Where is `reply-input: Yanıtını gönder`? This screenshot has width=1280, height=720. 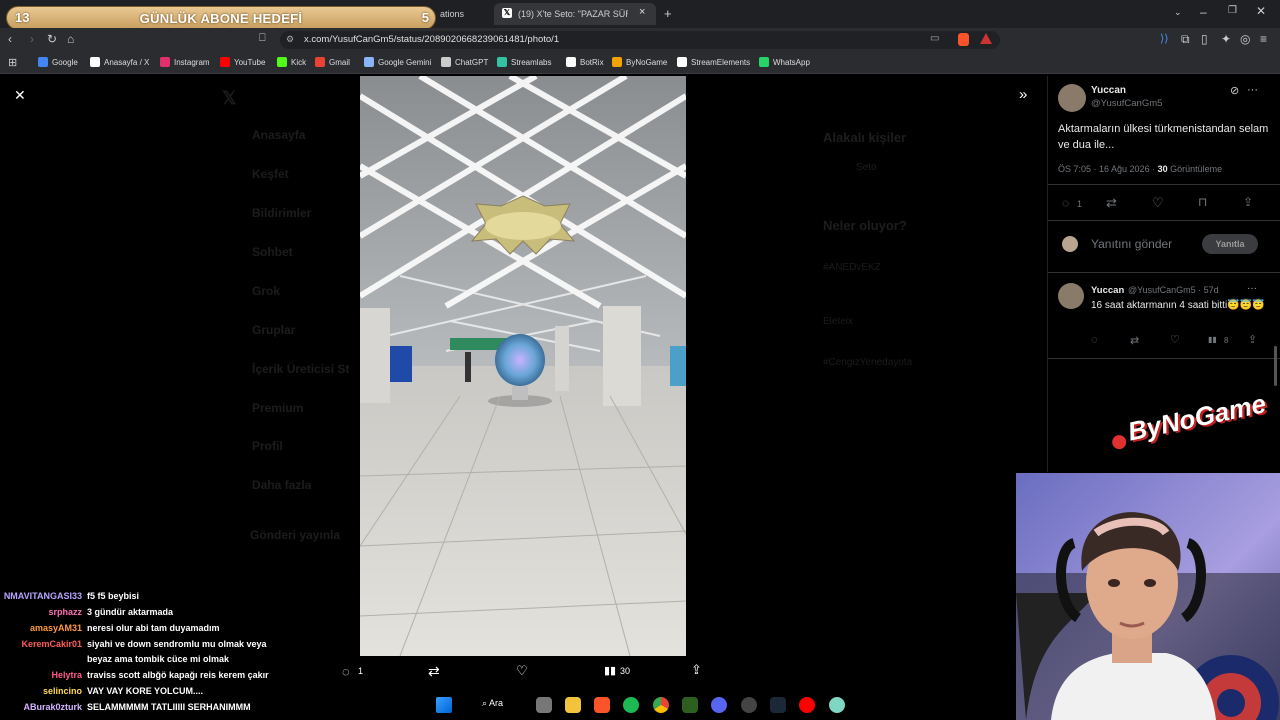
reply-input: Yanıtını gönder is located at coordinates (1131, 244).